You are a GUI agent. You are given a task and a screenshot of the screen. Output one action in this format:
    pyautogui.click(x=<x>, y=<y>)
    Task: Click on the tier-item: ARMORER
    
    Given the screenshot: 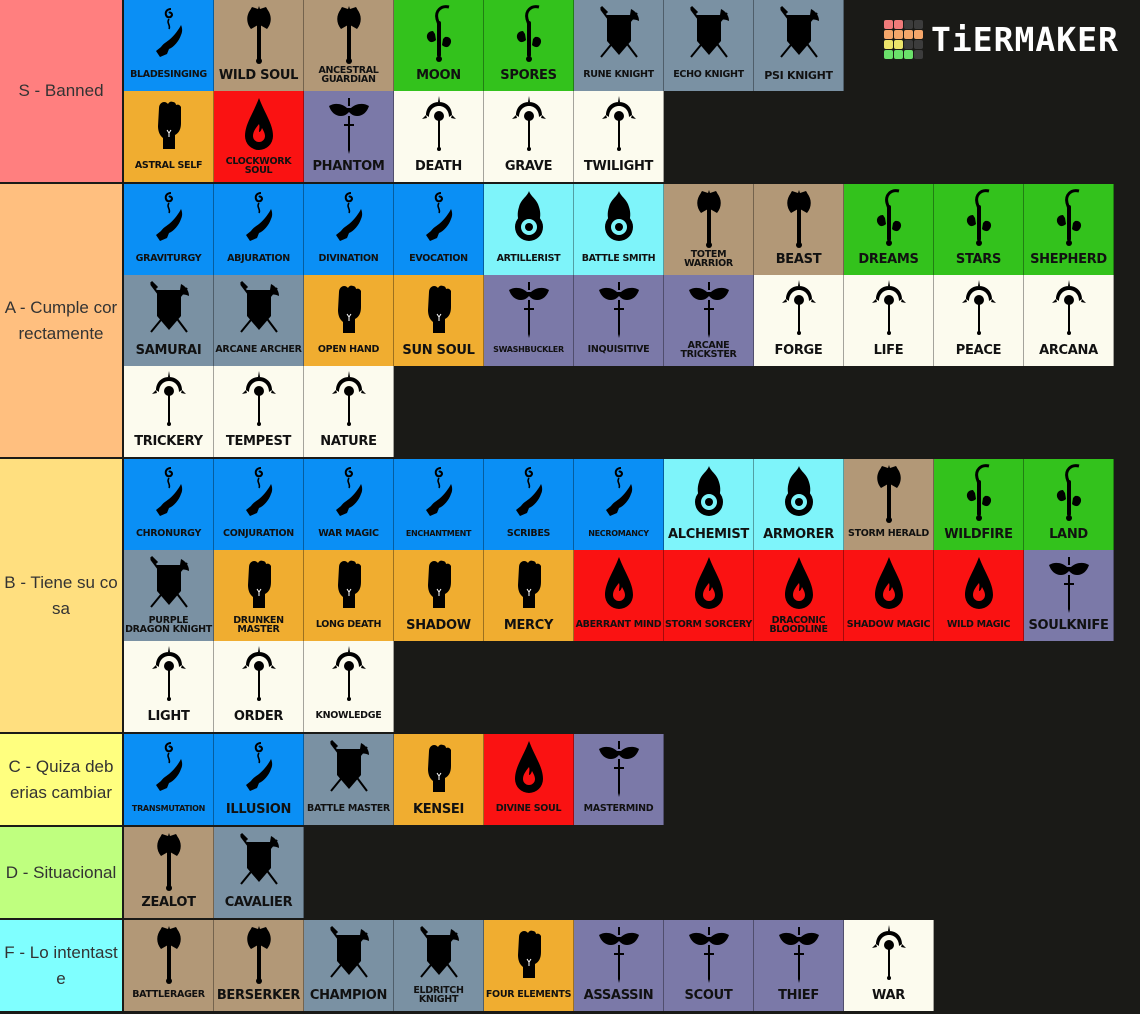 What is the action you would take?
    pyautogui.click(x=799, y=504)
    